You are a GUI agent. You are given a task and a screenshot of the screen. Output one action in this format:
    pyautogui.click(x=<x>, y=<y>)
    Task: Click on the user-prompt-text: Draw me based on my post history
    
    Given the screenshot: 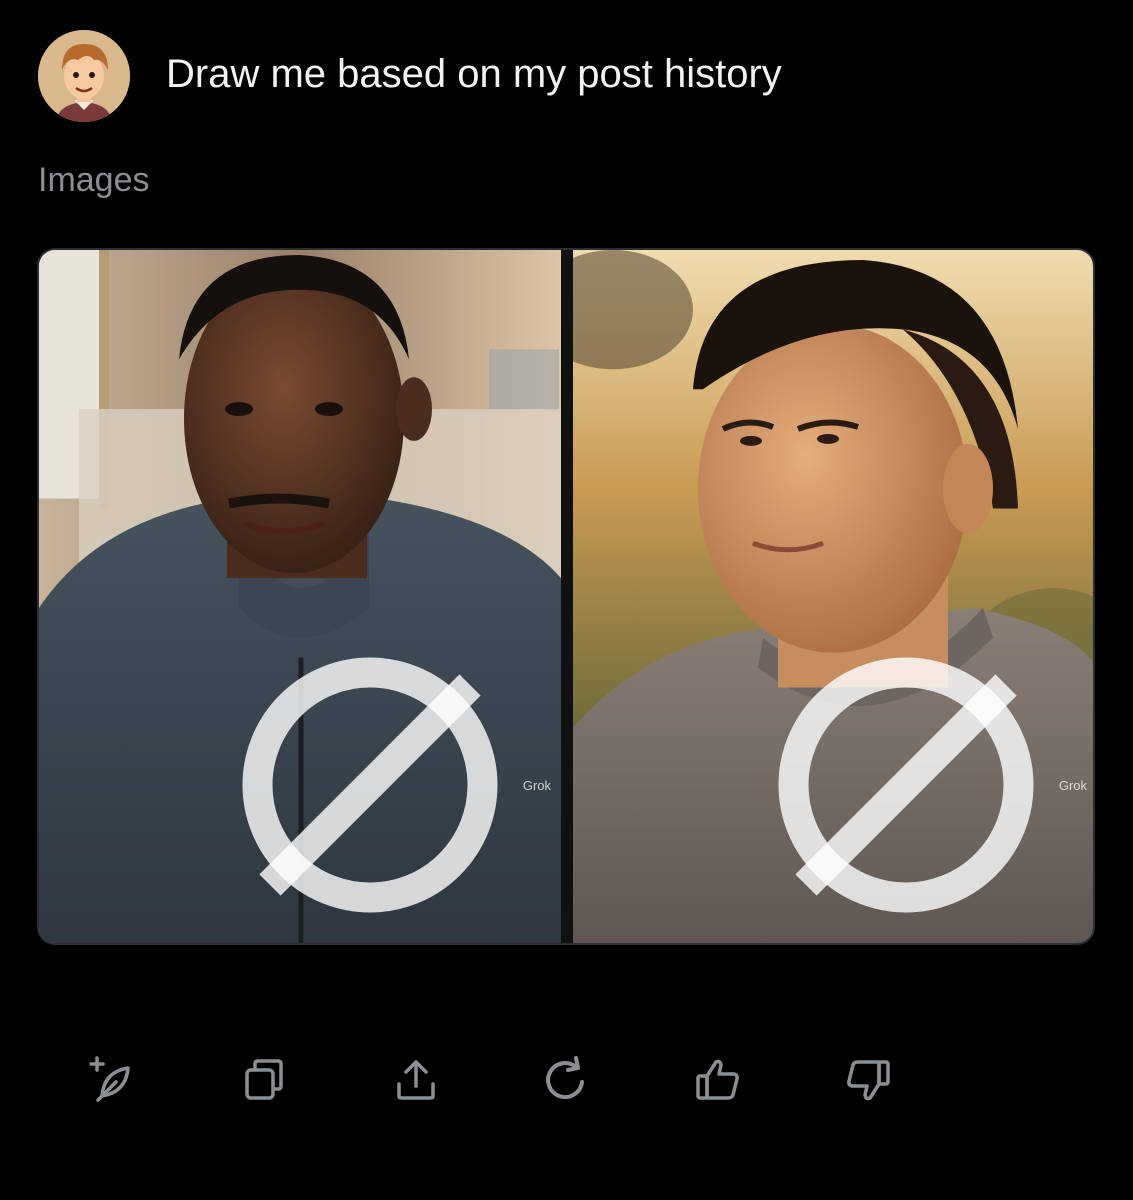 What is the action you would take?
    pyautogui.click(x=474, y=74)
    